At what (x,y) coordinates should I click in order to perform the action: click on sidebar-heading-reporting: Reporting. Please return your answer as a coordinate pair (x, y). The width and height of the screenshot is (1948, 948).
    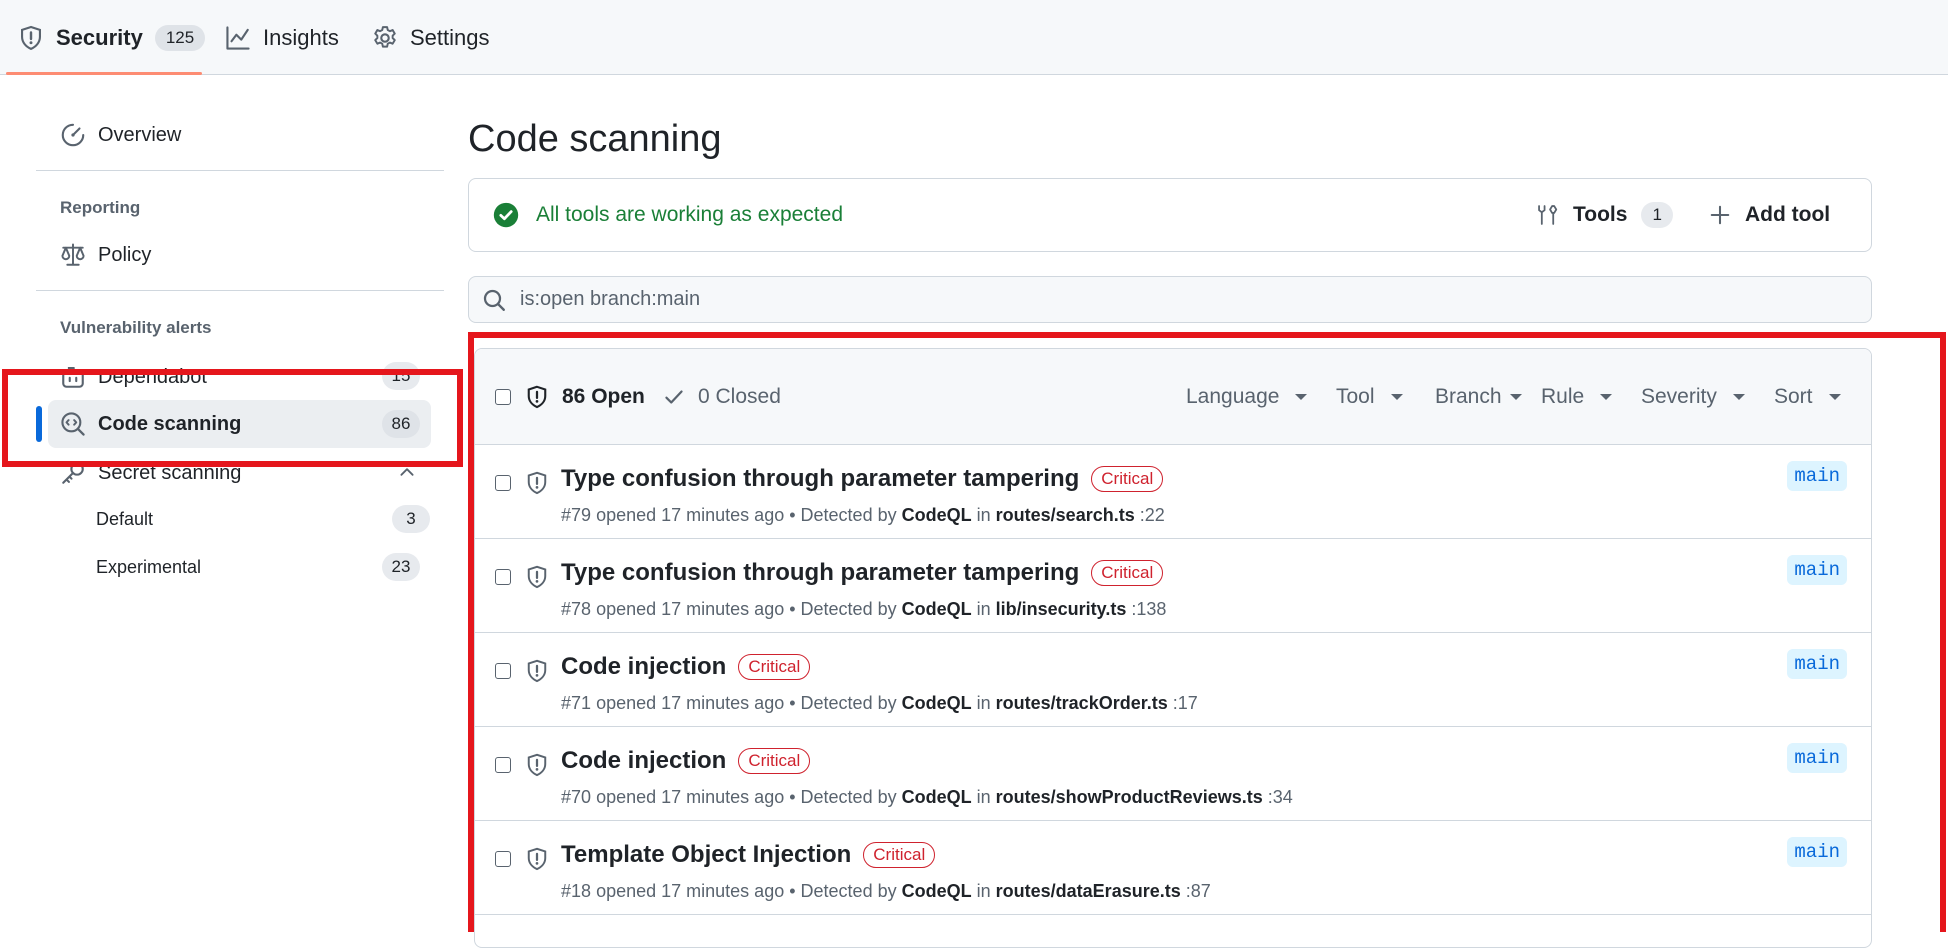
    Looking at the image, I should click on (100, 207).